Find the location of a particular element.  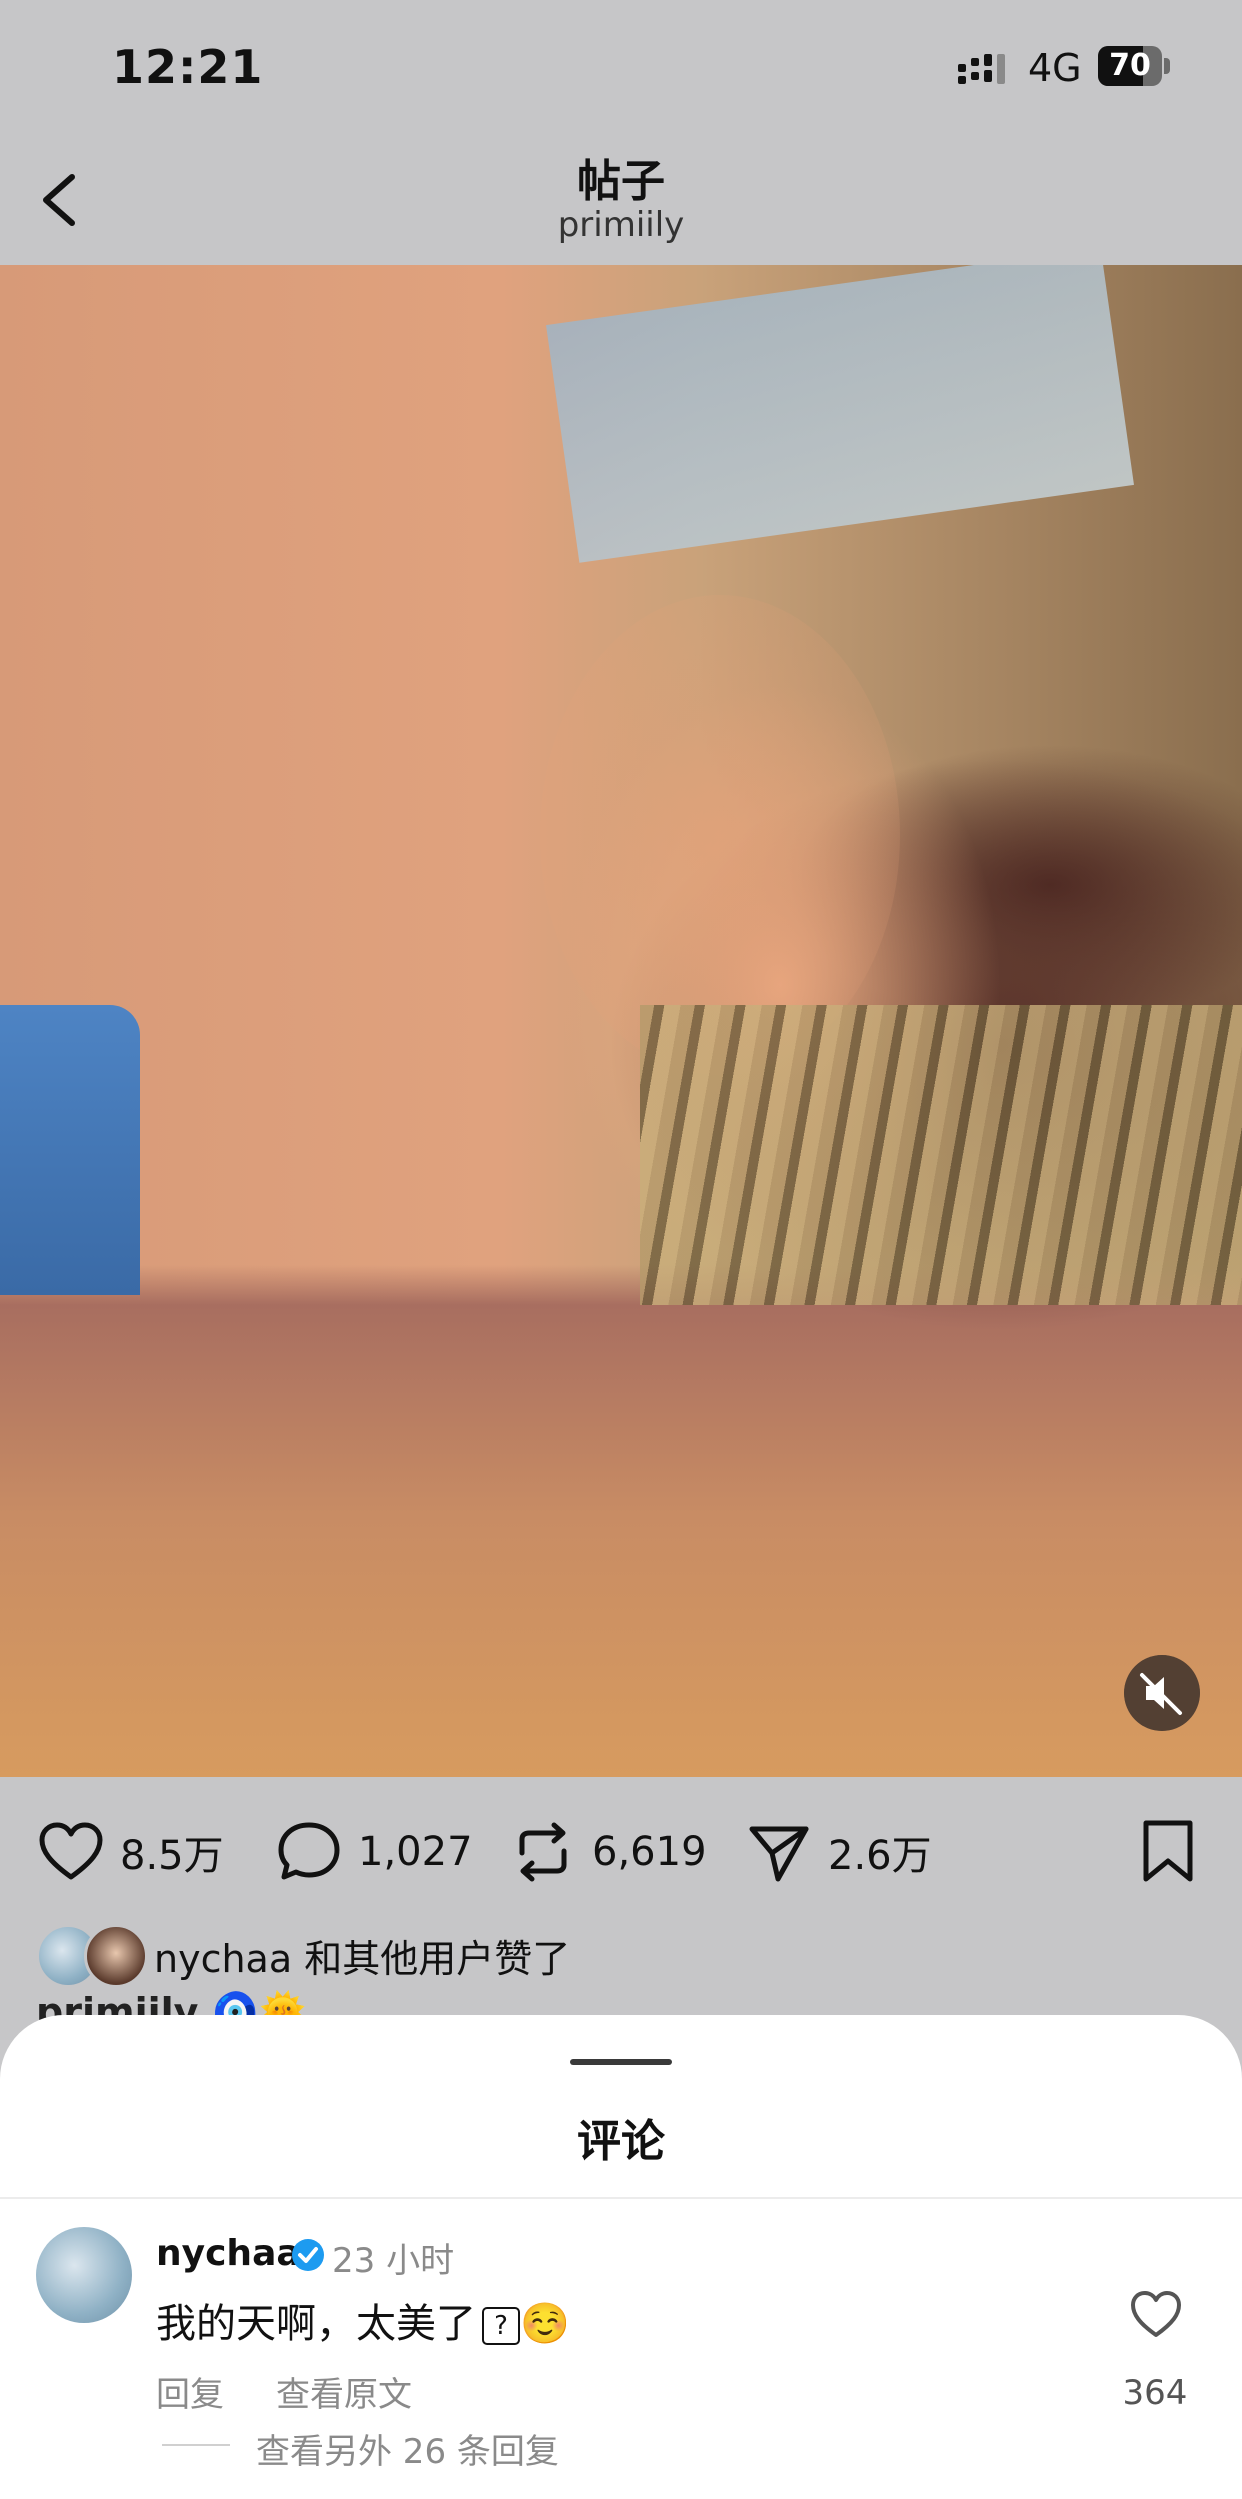

repost-button: 6,619 is located at coordinates (607, 1852).